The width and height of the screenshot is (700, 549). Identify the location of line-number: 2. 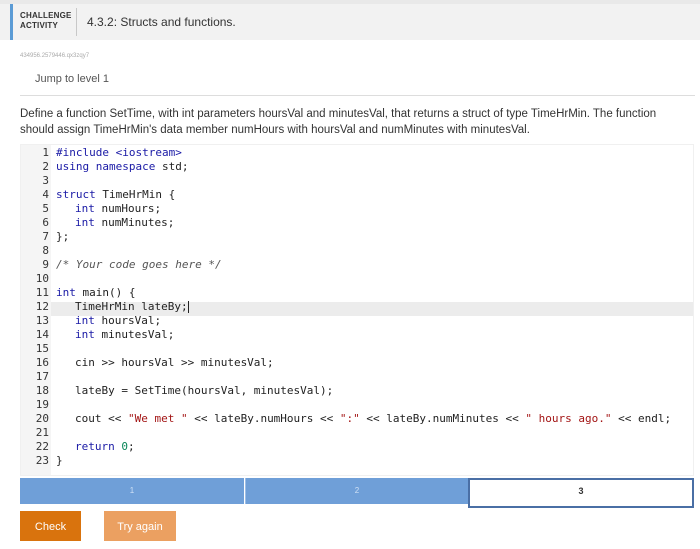
(45, 166).